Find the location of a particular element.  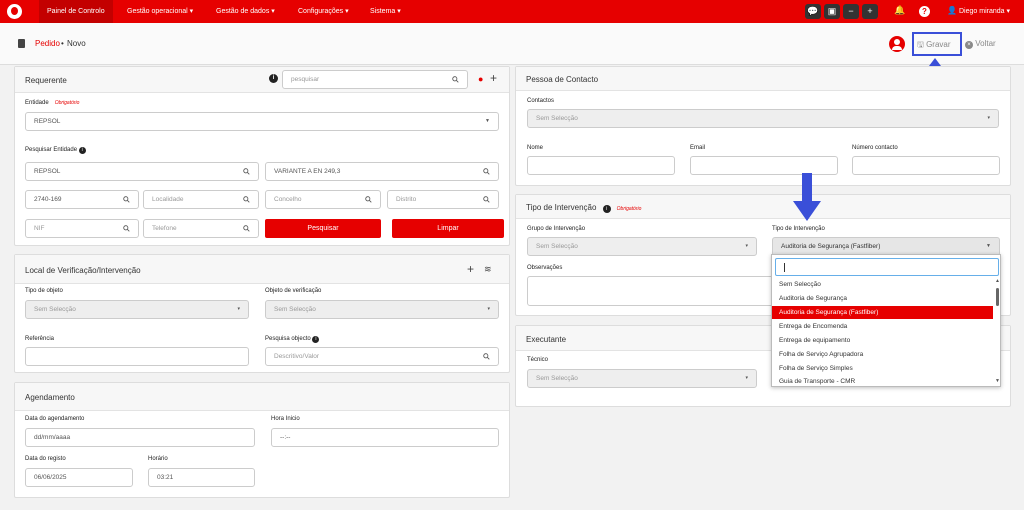

nav-sistema: Sistema ▾ is located at coordinates (385, 11).